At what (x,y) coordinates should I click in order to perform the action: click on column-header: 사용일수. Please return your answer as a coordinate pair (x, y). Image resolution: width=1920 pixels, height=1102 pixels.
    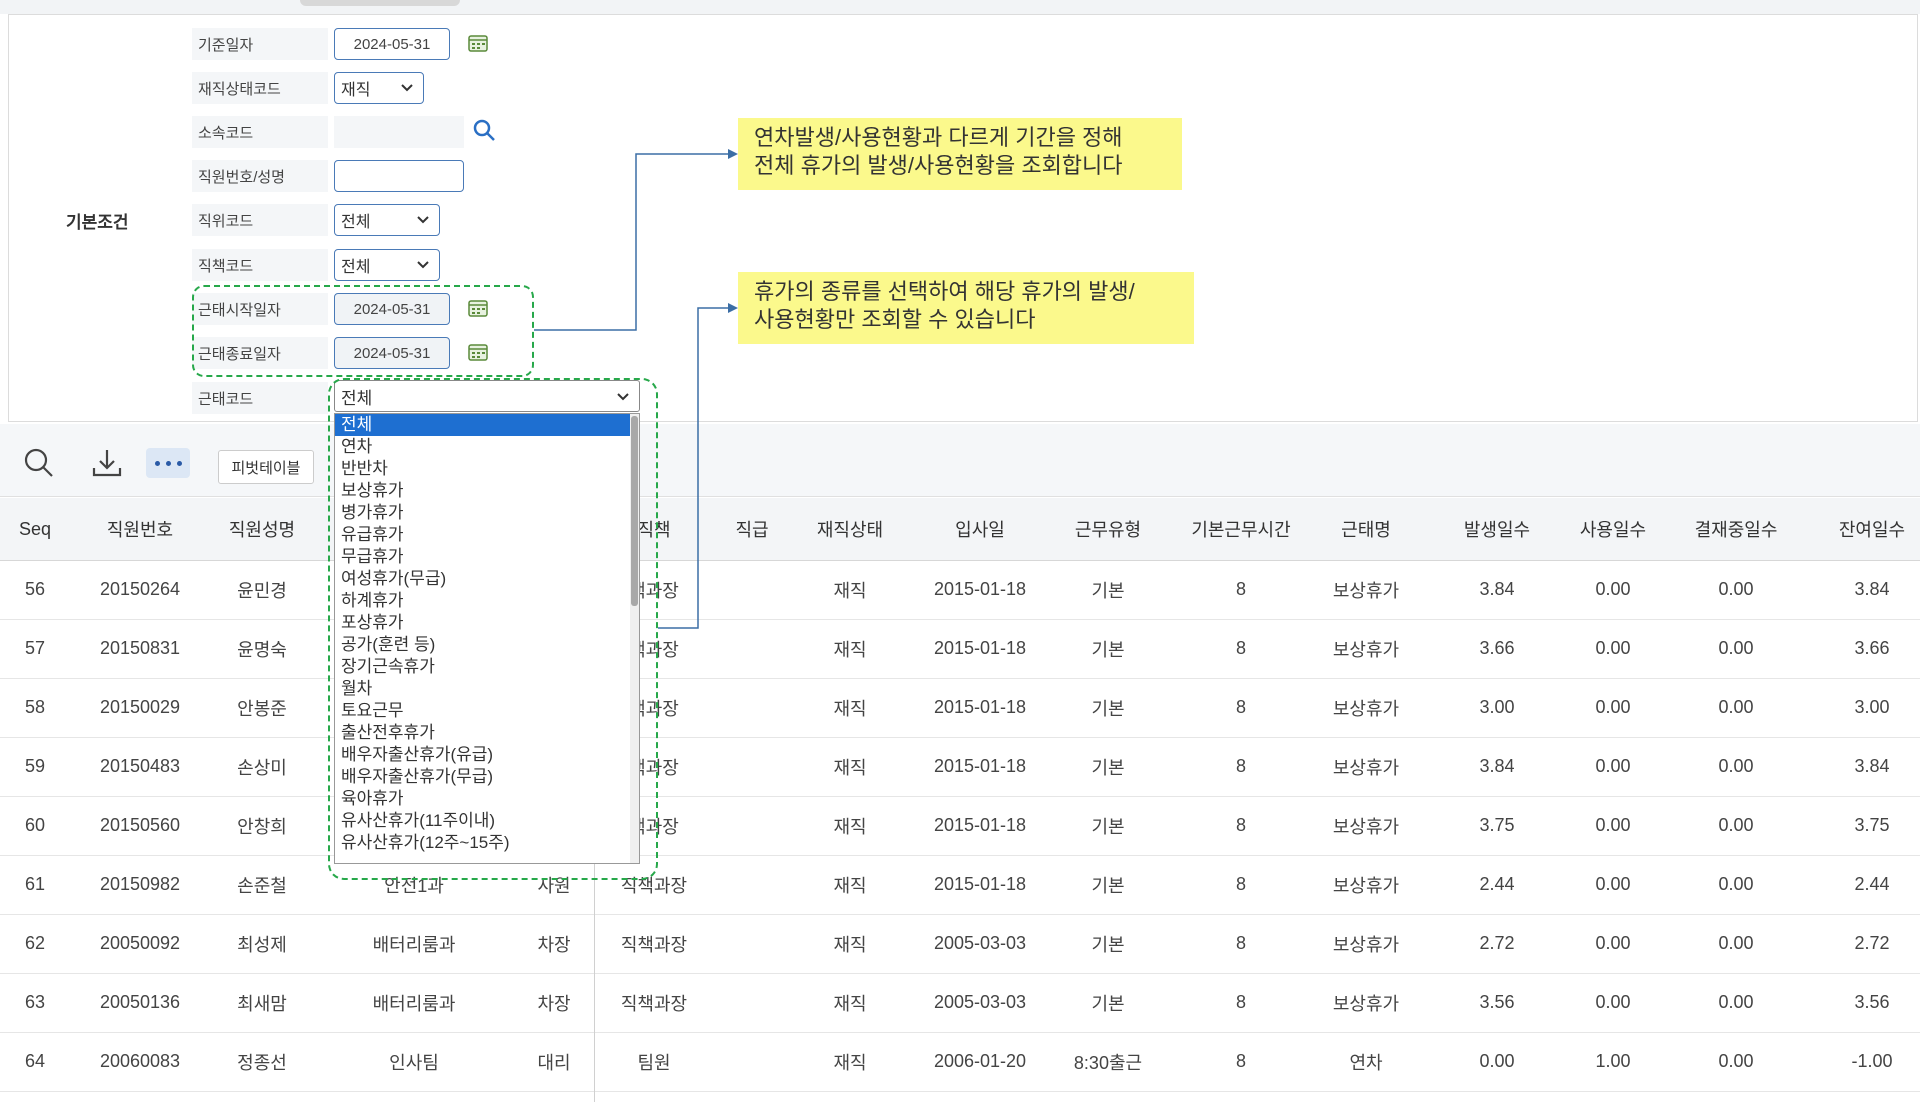
    Looking at the image, I should click on (1613, 529).